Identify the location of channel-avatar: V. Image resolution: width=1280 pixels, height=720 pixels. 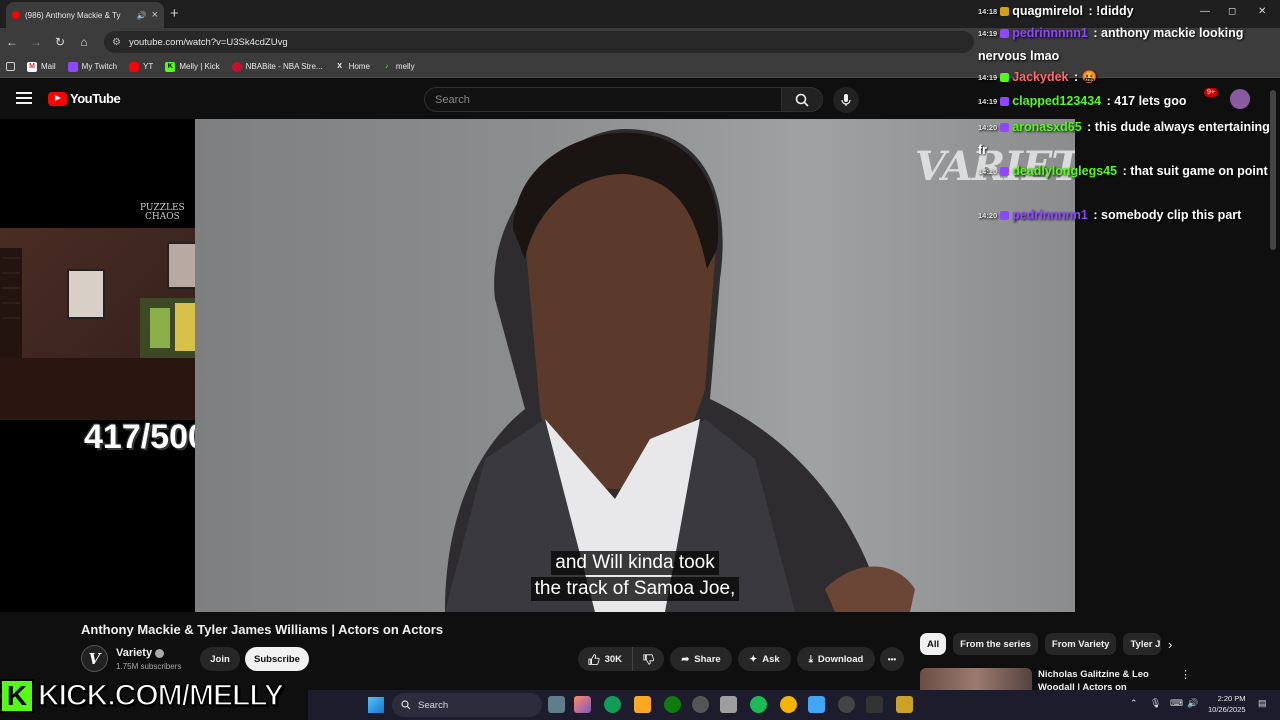
(94, 658).